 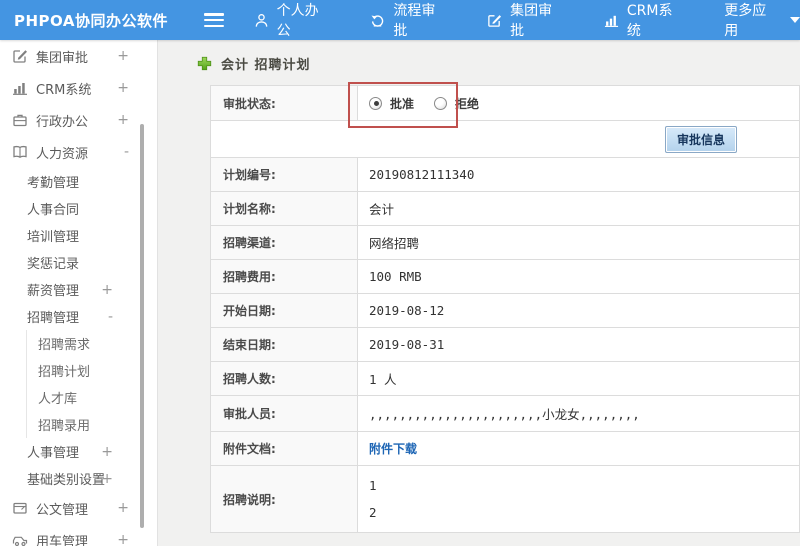 What do you see at coordinates (53, 318) in the screenshot?
I see `sidebar-label: 招聘管理` at bounding box center [53, 318].